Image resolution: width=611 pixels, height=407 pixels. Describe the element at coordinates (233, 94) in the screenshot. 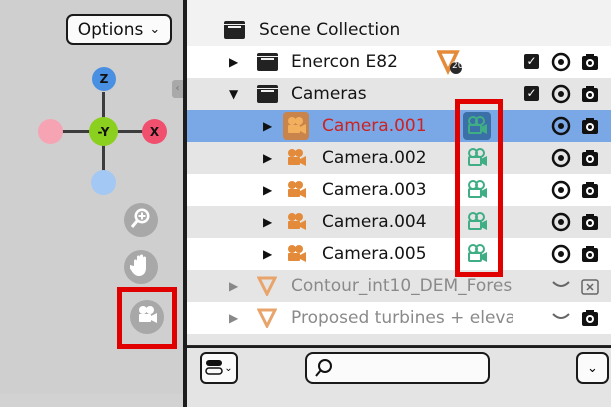

I see `collapse-arrow-icon: ▼` at that location.